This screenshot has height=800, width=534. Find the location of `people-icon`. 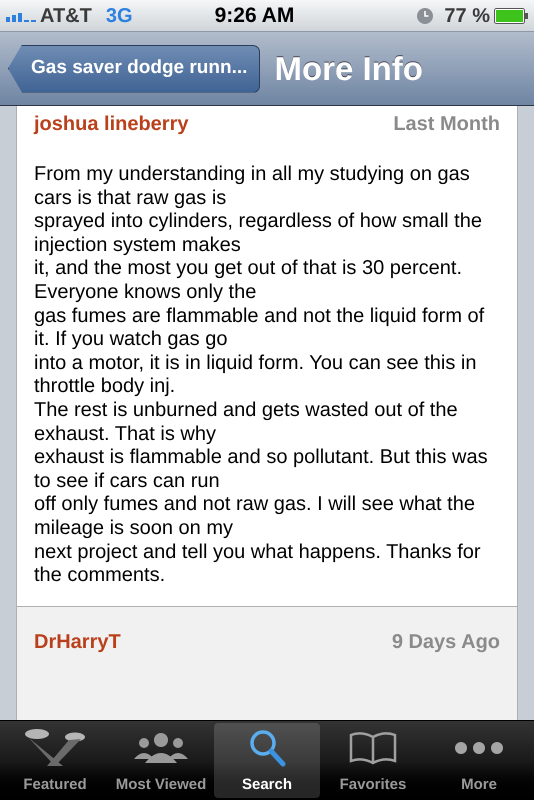

people-icon is located at coordinates (161, 748).